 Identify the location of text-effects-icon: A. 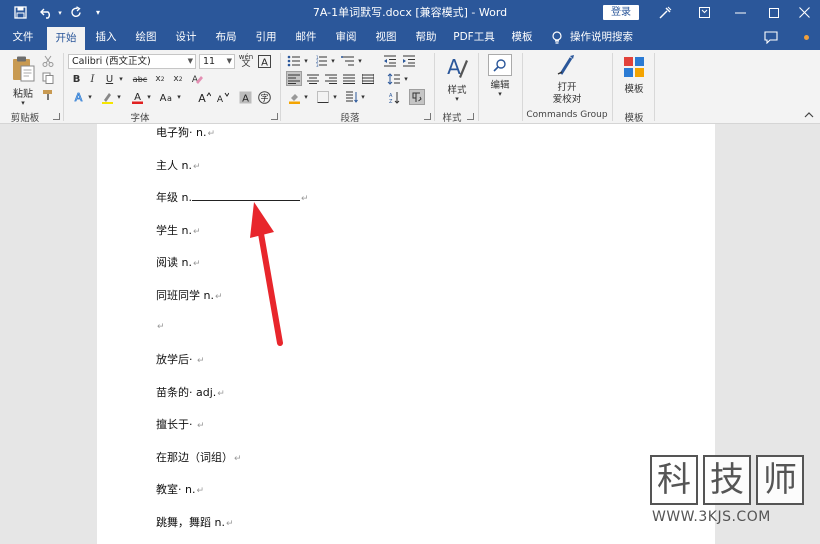
(78, 97).